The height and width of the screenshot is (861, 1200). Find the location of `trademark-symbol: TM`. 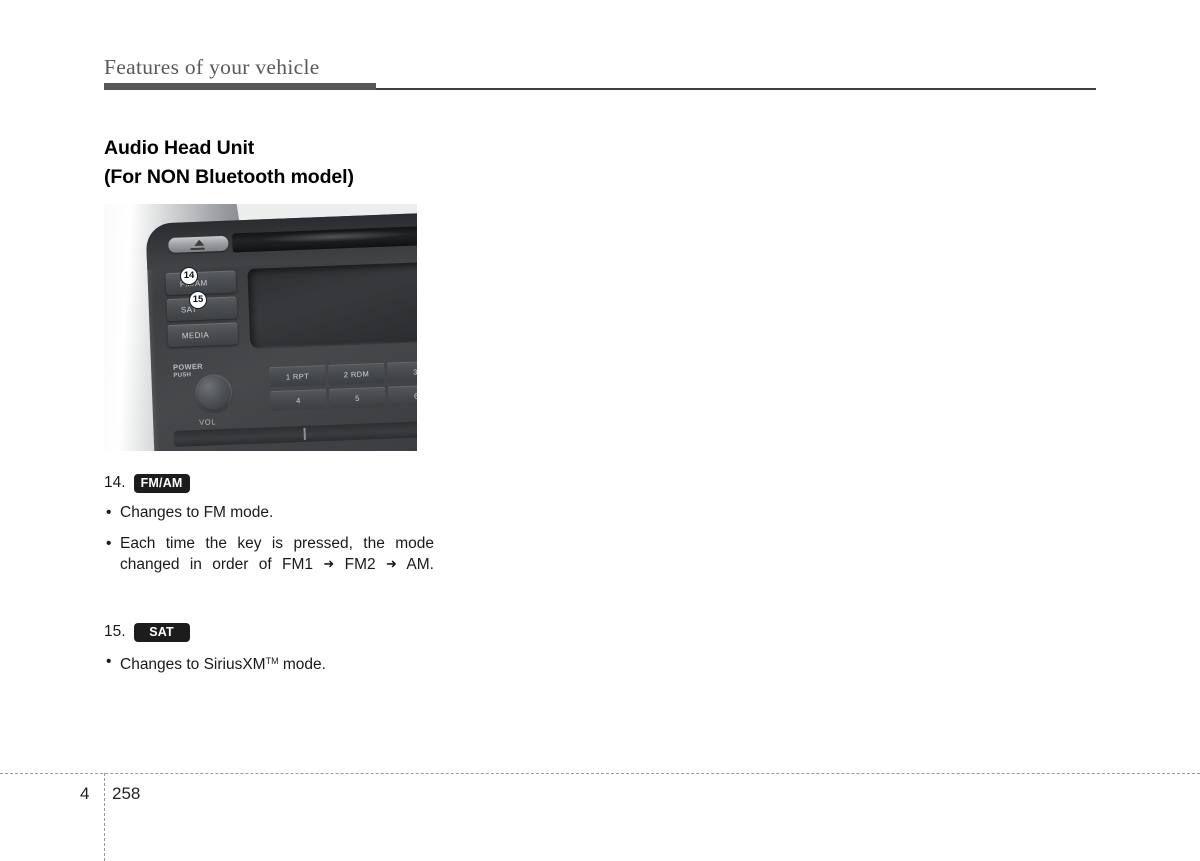

trademark-symbol: TM is located at coordinates (272, 661).